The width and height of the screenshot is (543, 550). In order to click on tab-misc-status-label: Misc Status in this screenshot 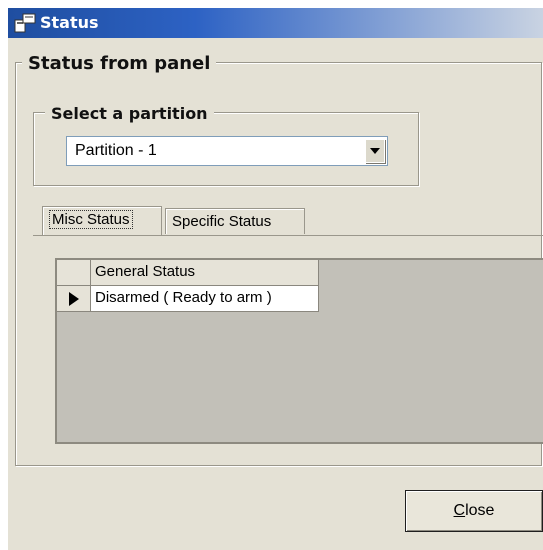, I will do `click(91, 219)`.